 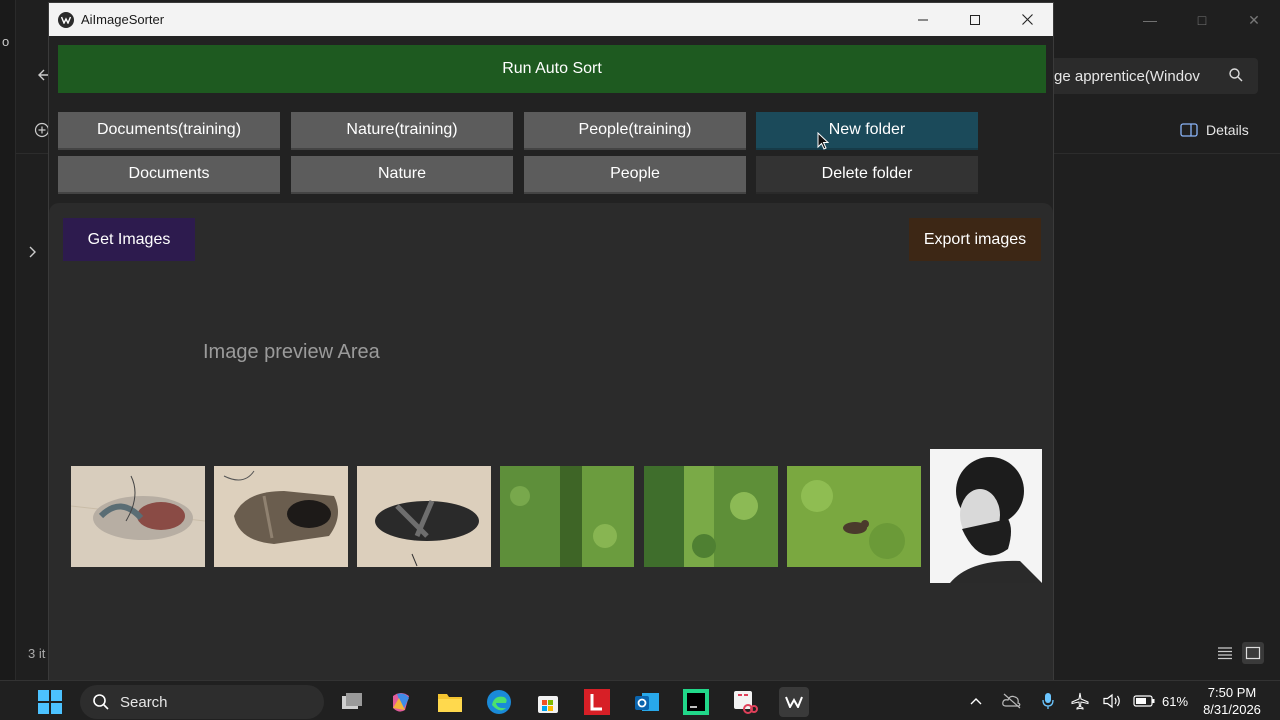 What do you see at coordinates (975, 239) in the screenshot?
I see `export-images-button: Export images` at bounding box center [975, 239].